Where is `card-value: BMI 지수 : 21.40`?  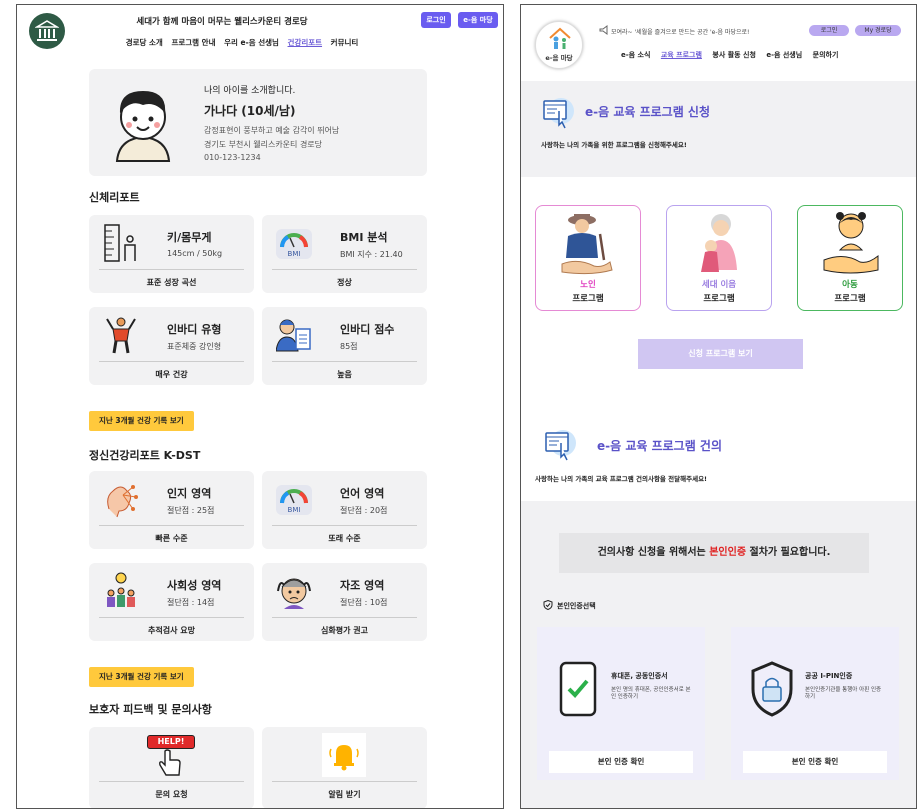
card-value: BMI 지수 : 21.40 is located at coordinates (371, 254).